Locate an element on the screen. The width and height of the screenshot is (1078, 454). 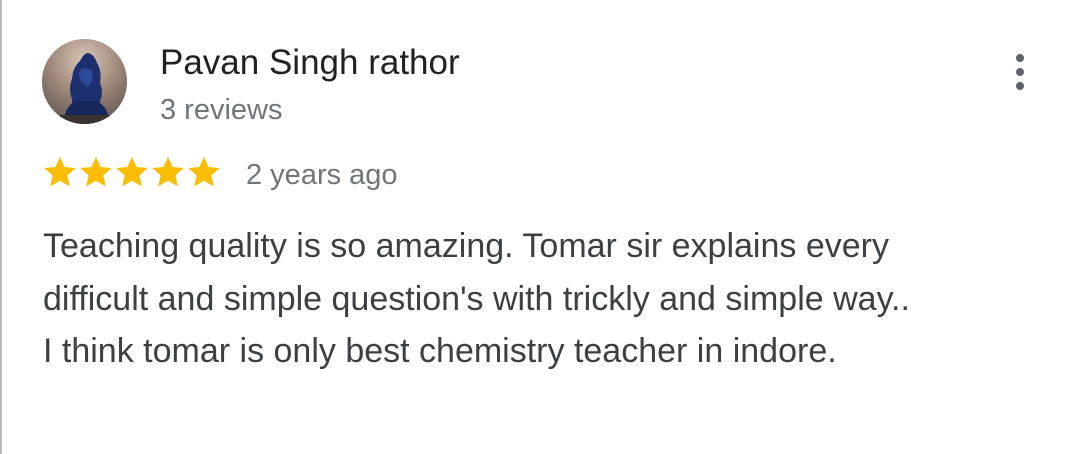
review-count: 3 reviews is located at coordinates (221, 110).